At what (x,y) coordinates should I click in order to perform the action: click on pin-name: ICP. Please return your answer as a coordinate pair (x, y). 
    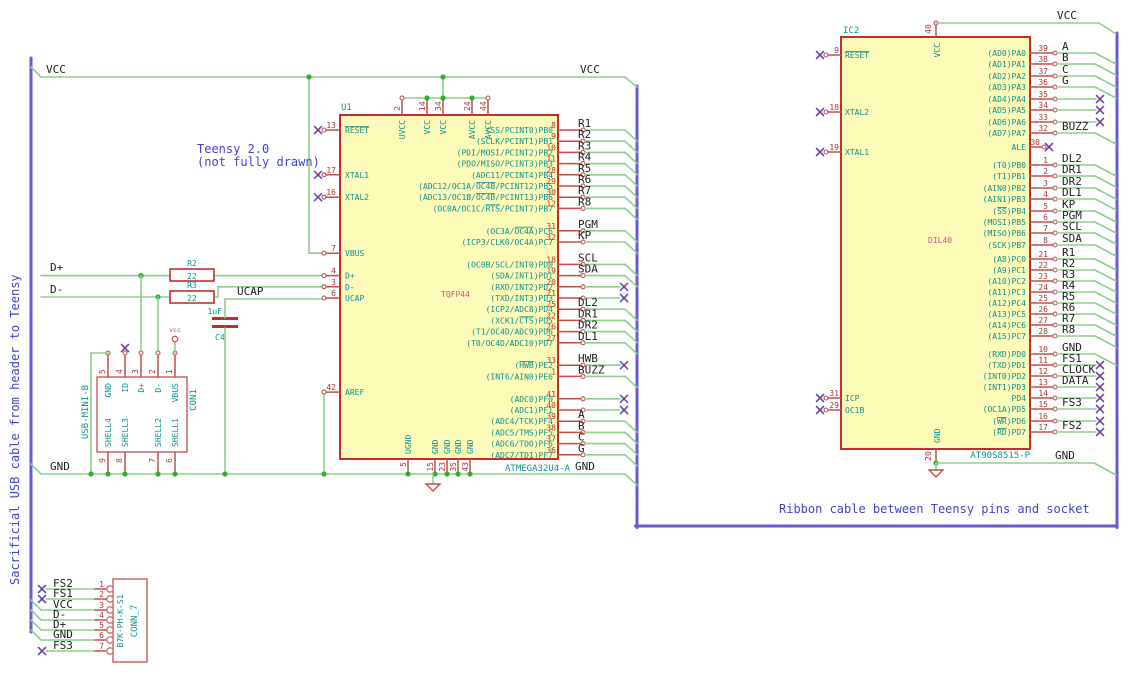
    Looking at the image, I should click on (852, 398).